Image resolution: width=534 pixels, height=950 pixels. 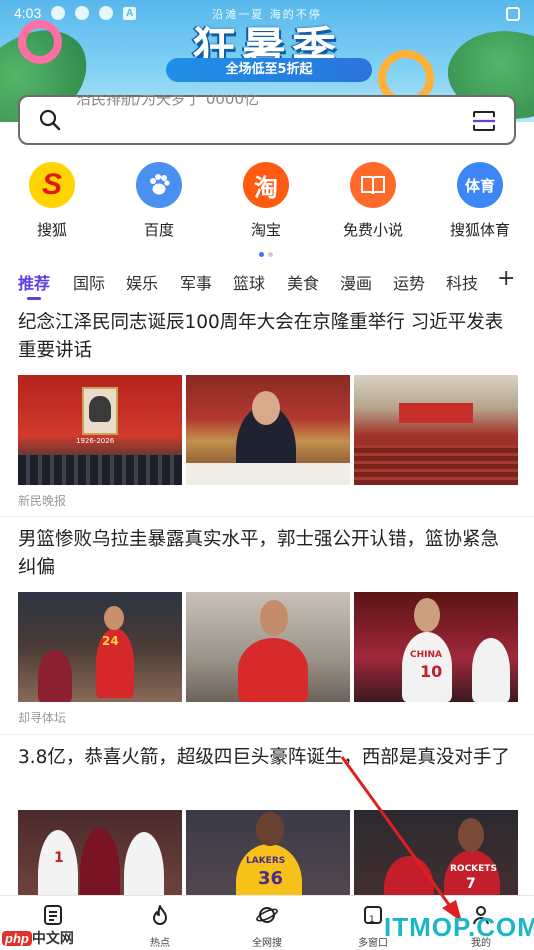 I want to click on baidu-paw-icon, so click(x=159, y=185).